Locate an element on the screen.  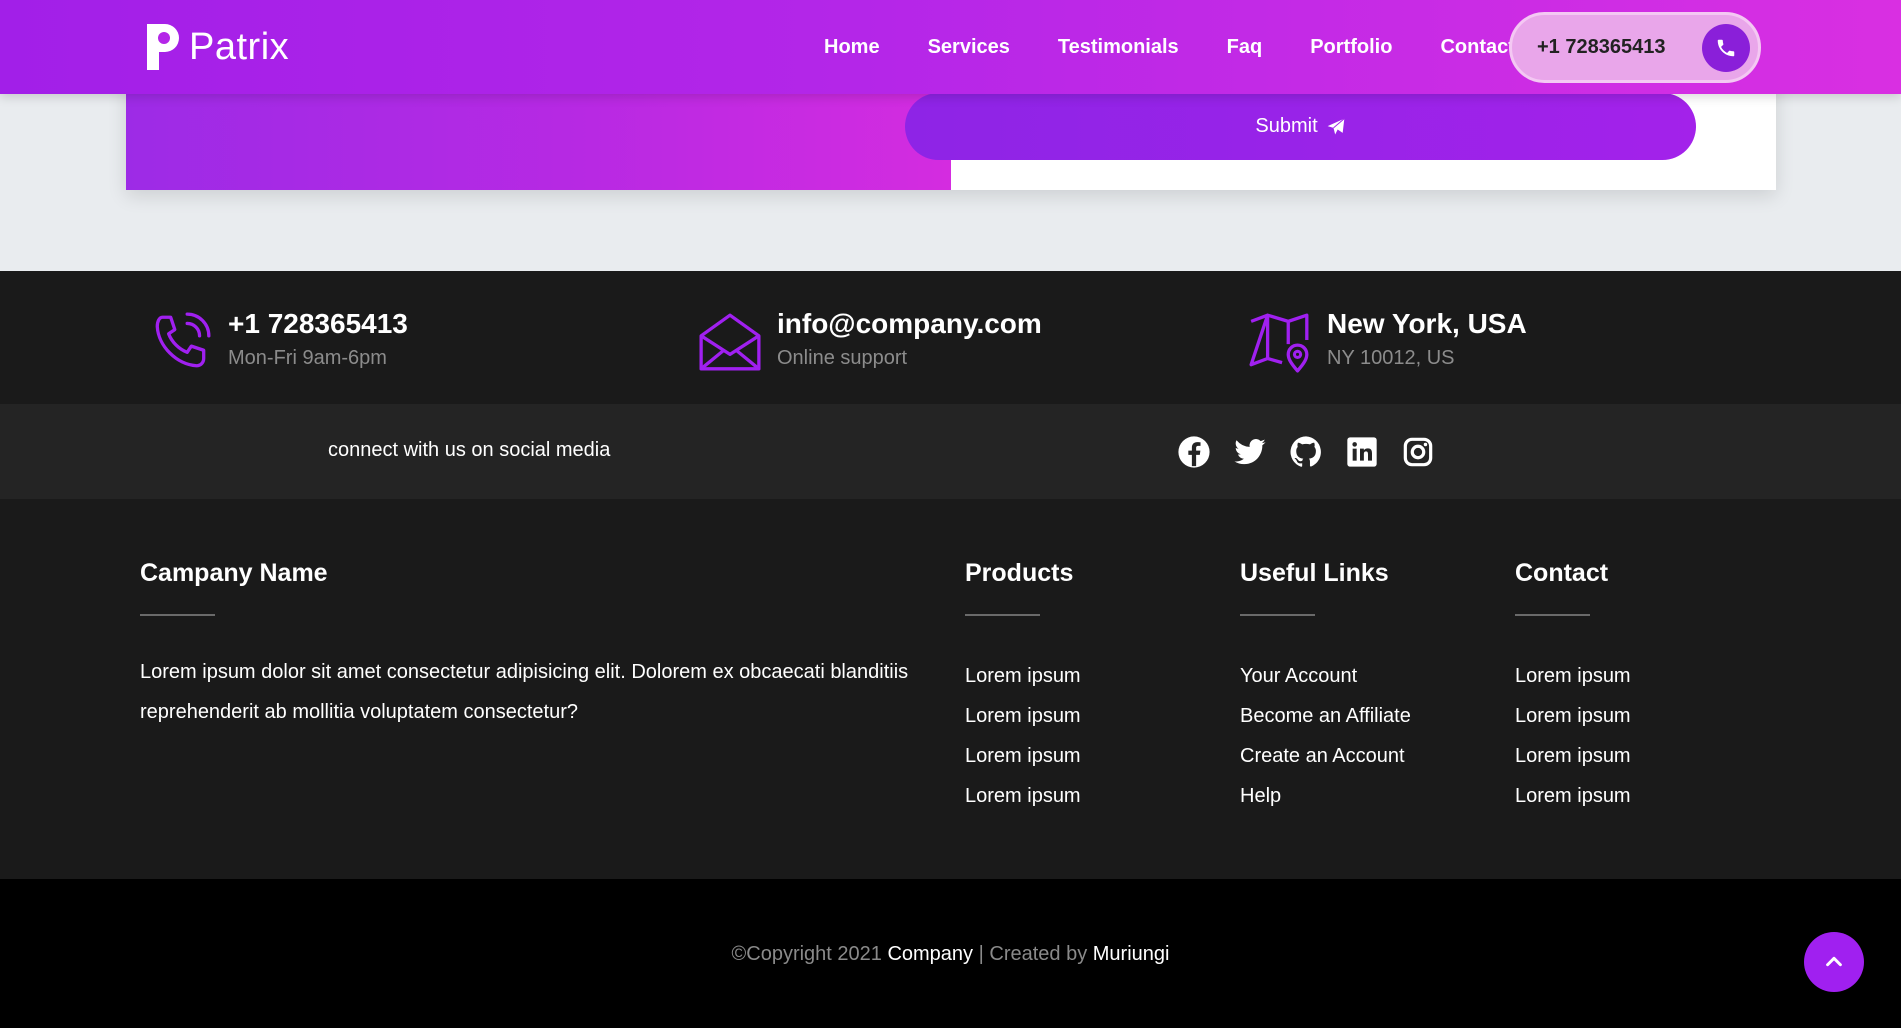
social-bar: connect with us on social media is located at coordinates (950, 451).